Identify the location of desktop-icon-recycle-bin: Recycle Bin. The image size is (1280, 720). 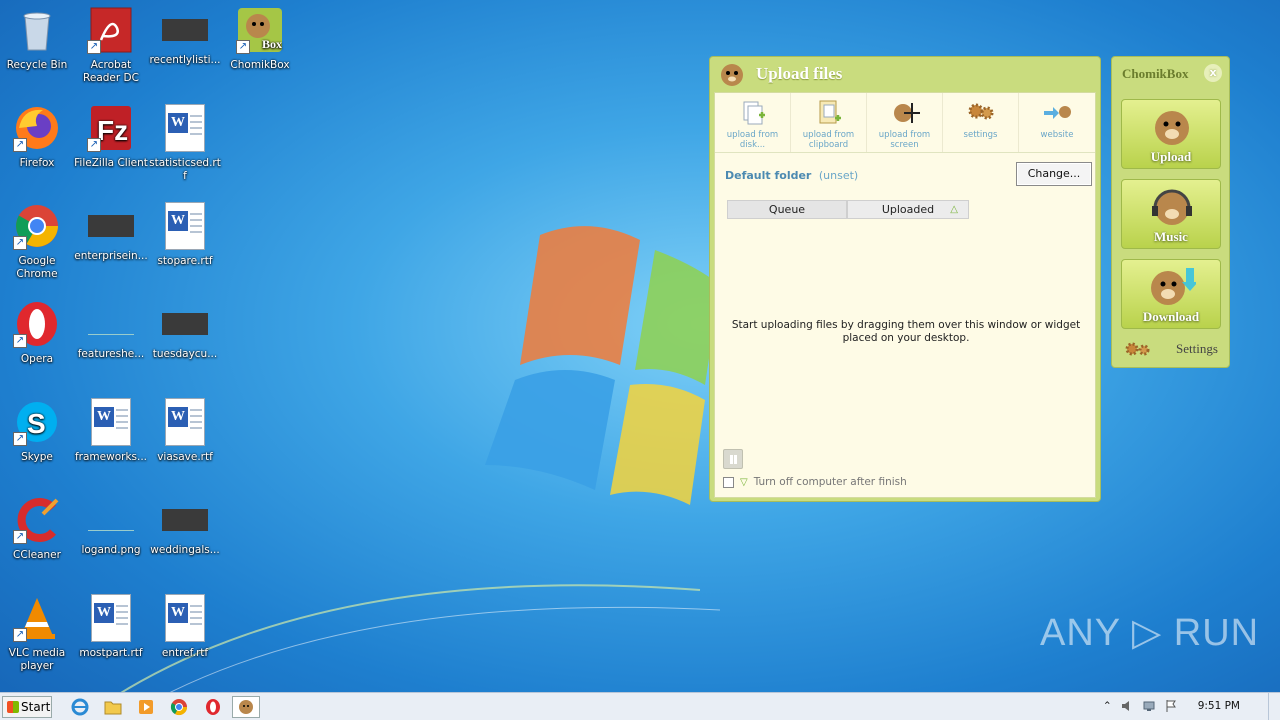
(37, 52).